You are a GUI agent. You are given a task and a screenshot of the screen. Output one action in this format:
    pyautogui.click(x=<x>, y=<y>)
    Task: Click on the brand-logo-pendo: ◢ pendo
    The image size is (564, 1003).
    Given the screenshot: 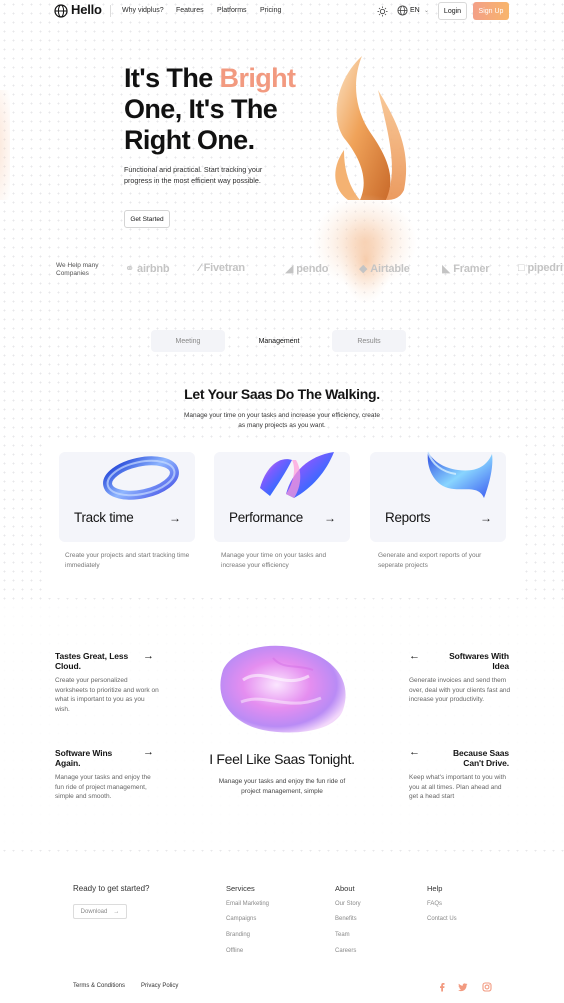 What is the action you would take?
    pyautogui.click(x=307, y=269)
    